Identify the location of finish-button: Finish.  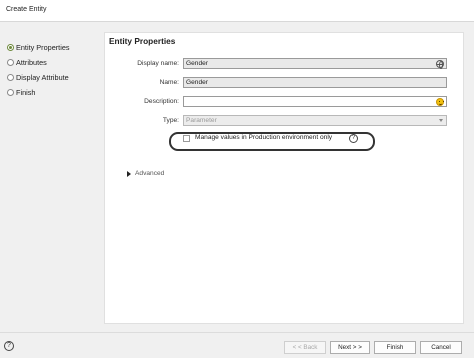
(395, 347).